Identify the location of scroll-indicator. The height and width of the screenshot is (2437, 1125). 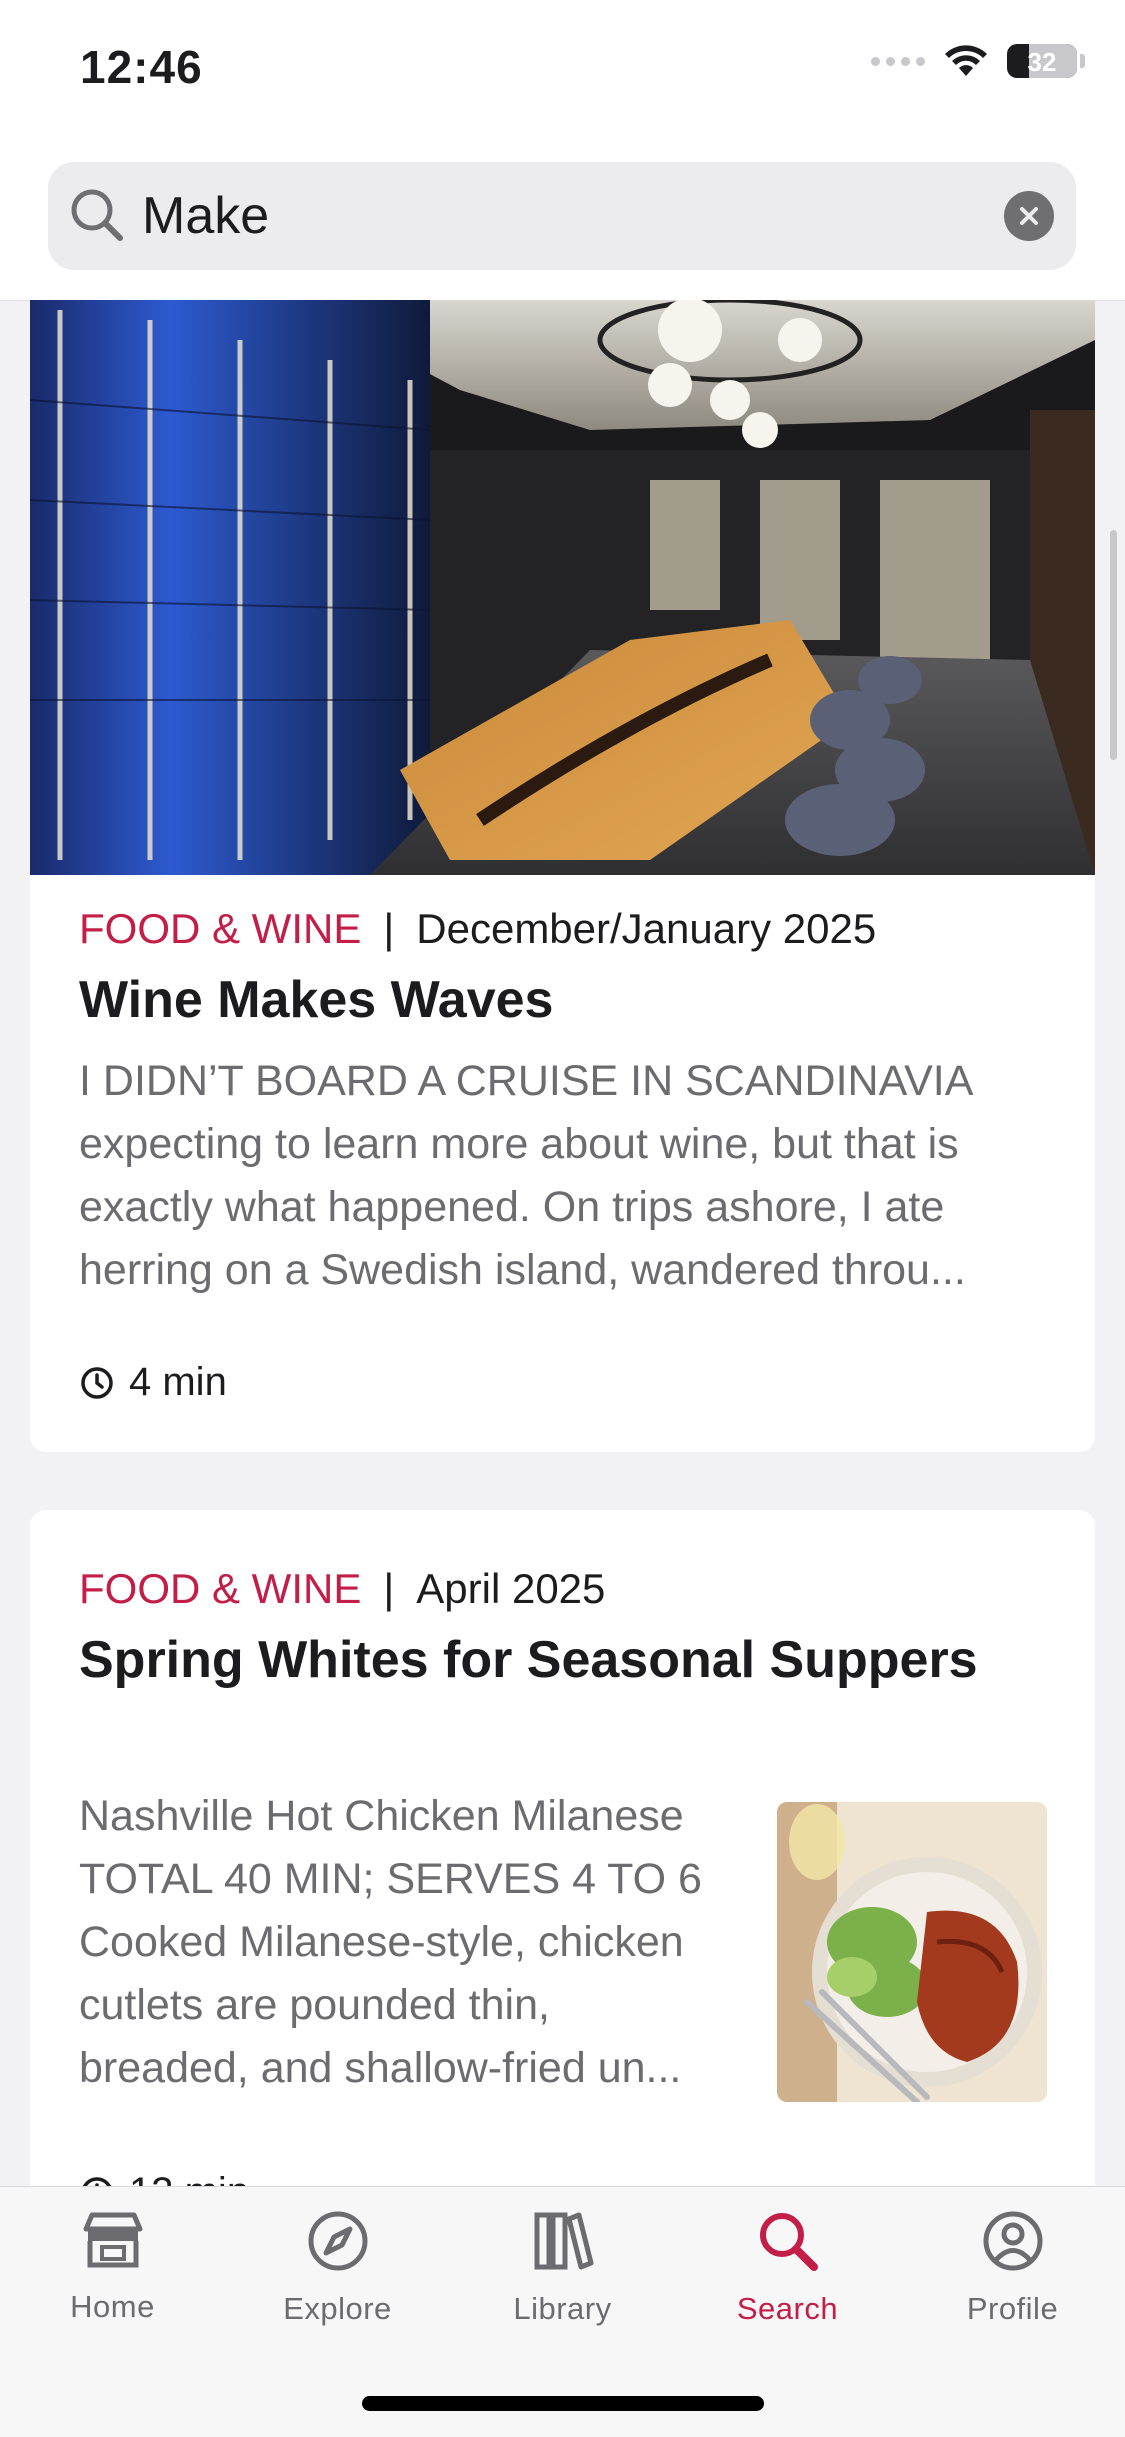
(1113, 645).